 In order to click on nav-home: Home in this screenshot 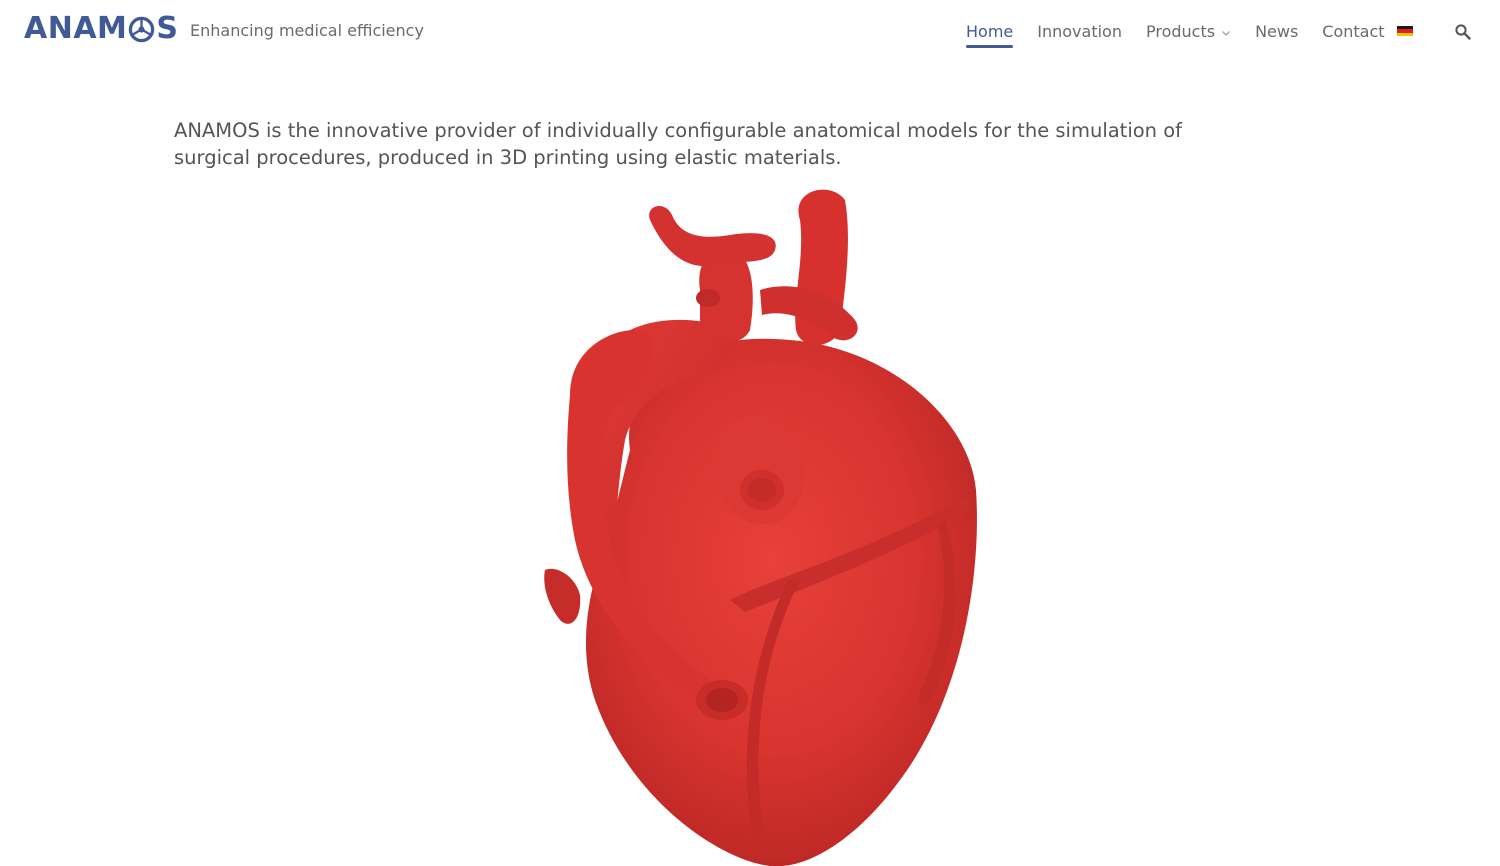, I will do `click(990, 34)`.